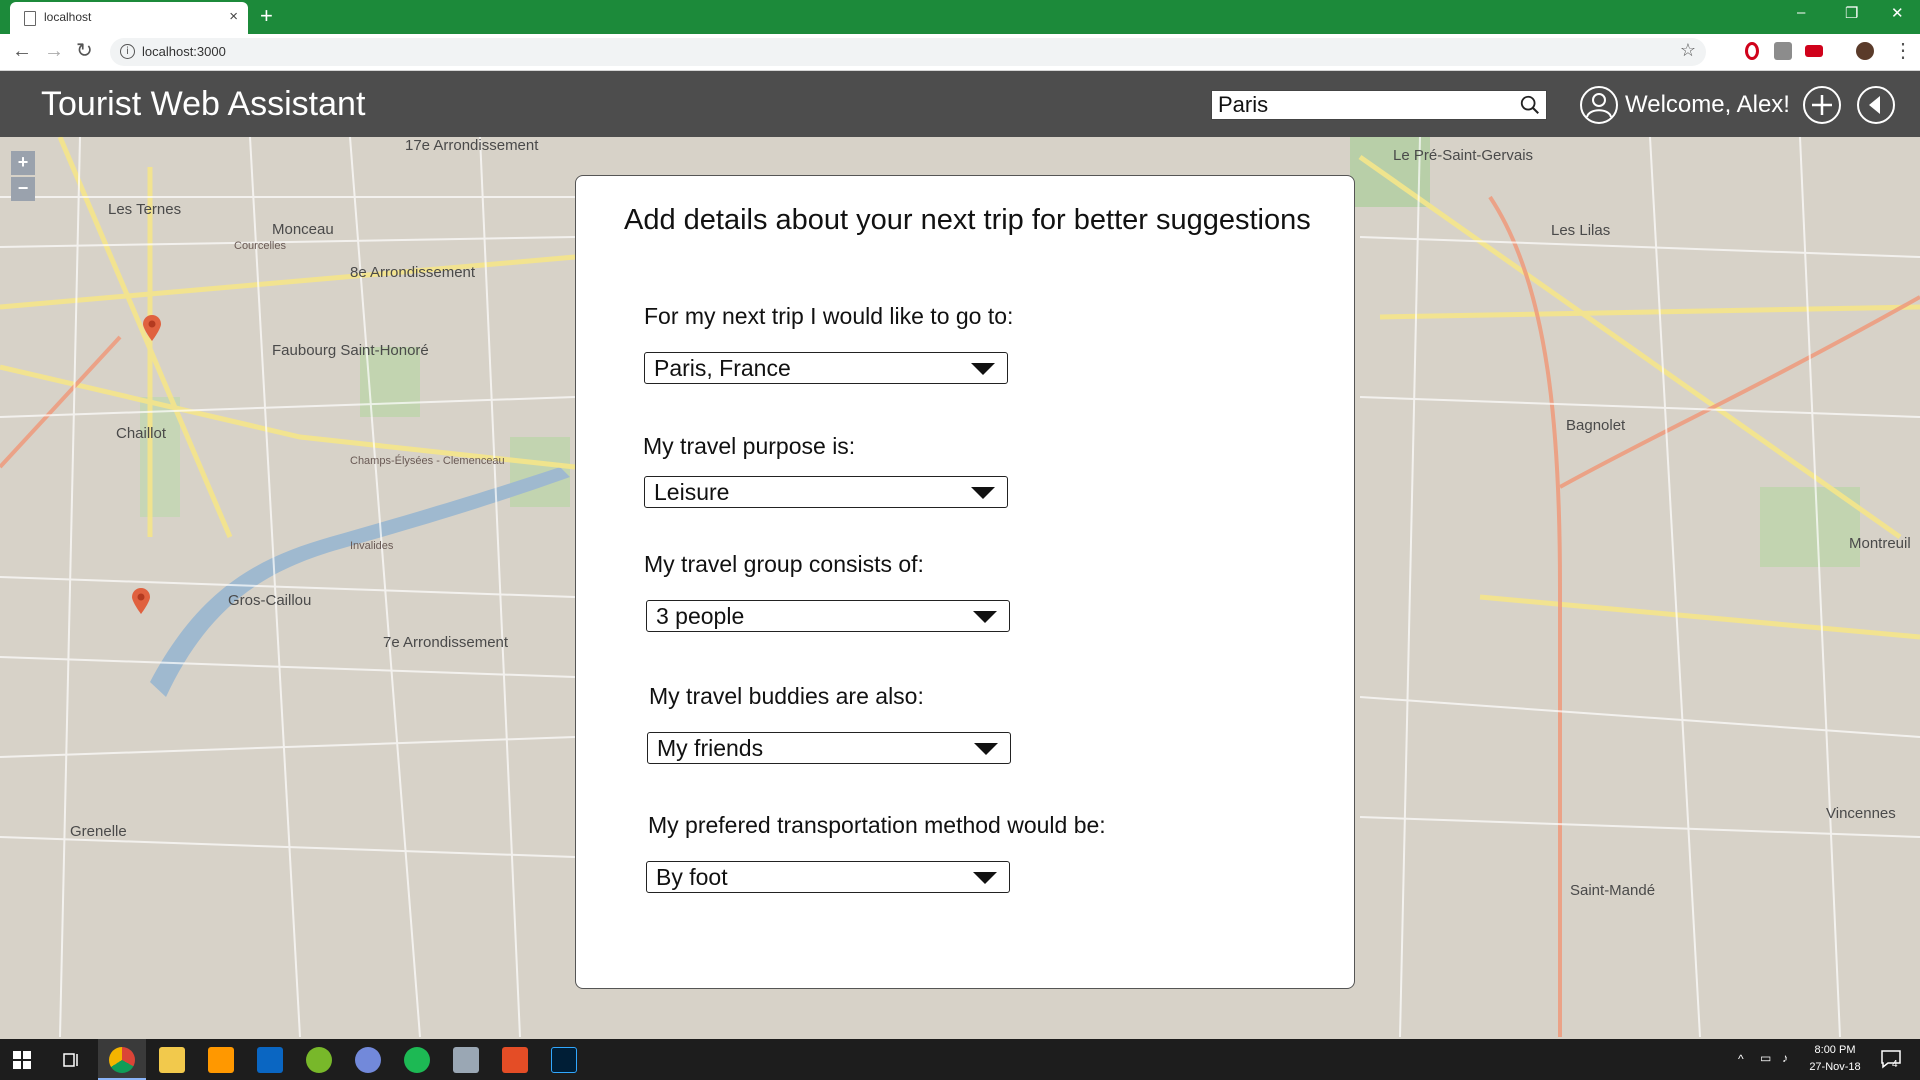  I want to click on map-label: Faubourg Saint-Honoré, so click(350, 350).